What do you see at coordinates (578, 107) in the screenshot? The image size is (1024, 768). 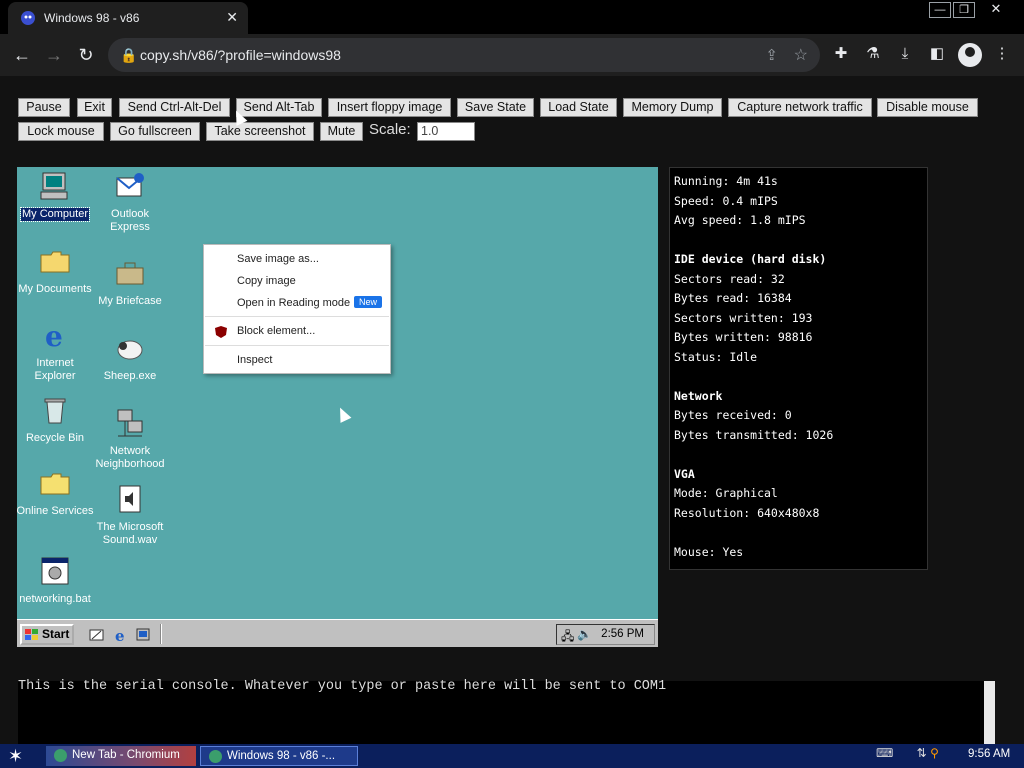 I see `load-state-button: Load State` at bounding box center [578, 107].